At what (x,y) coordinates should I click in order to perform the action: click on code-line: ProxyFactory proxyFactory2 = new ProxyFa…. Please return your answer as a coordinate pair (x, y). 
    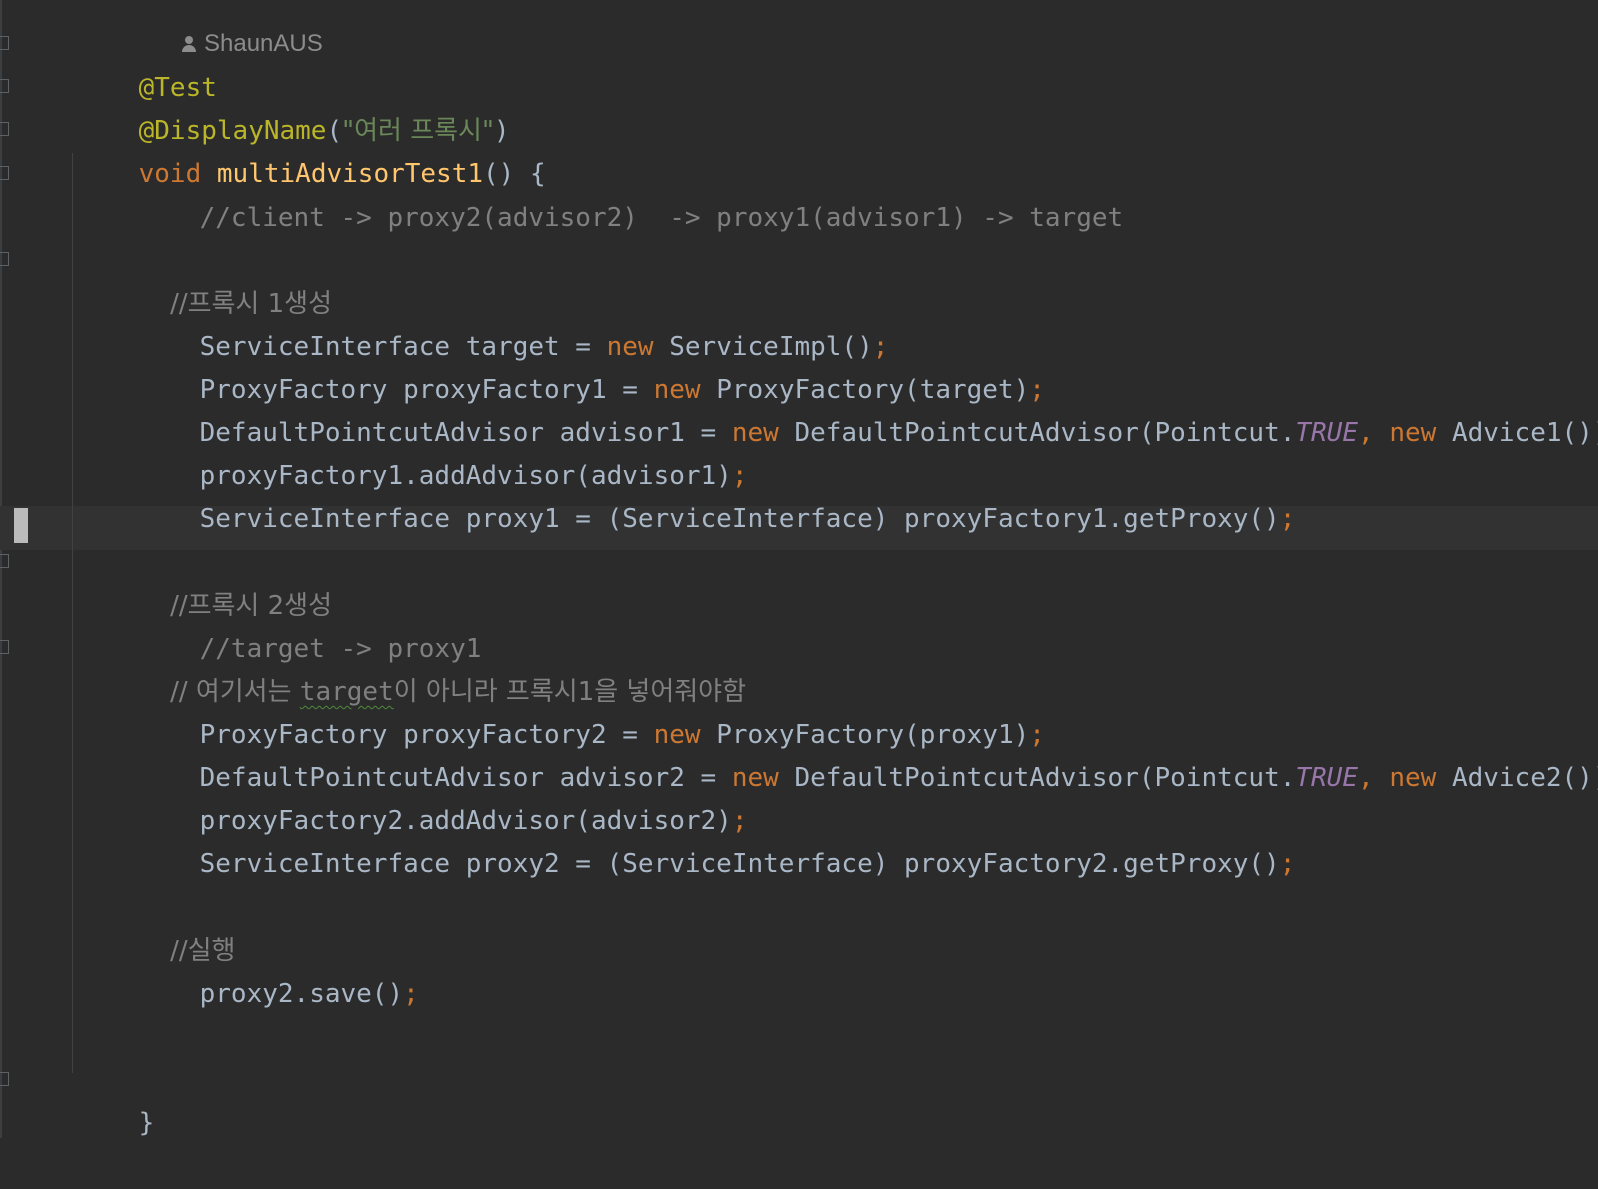
    Looking at the image, I should click on (591, 709).